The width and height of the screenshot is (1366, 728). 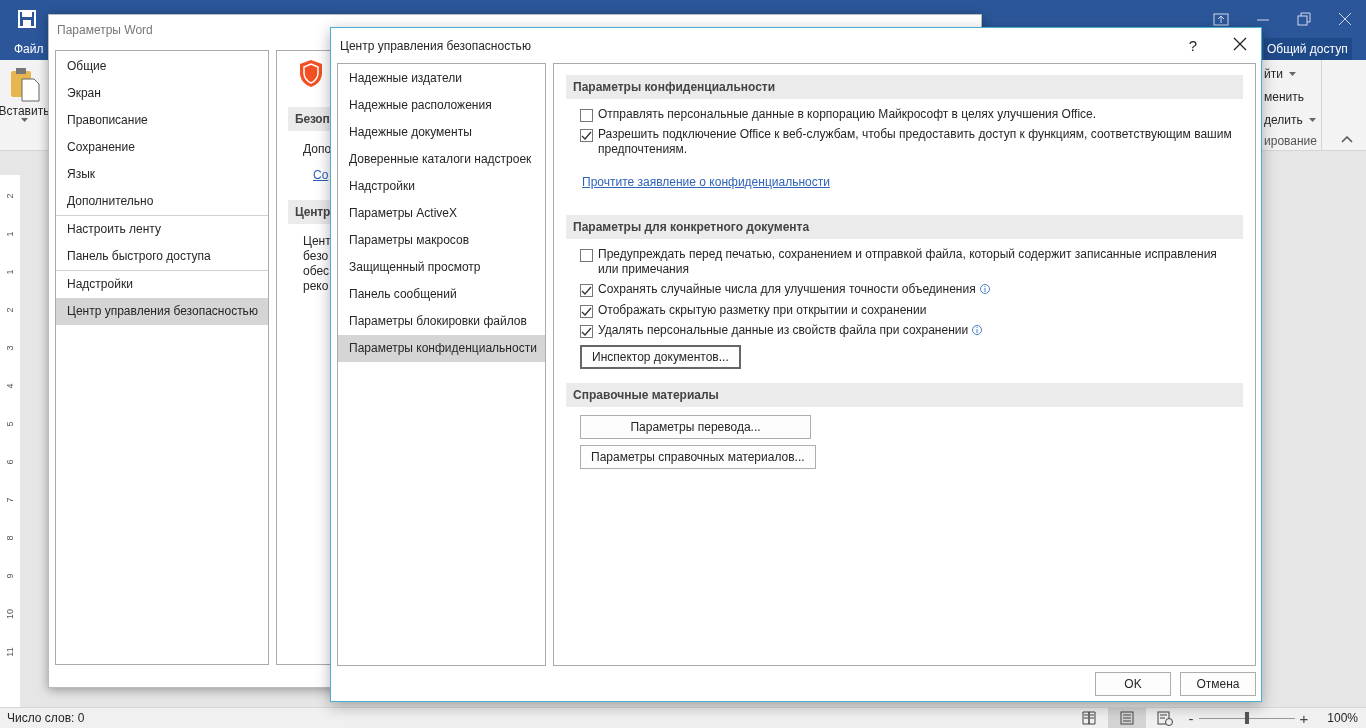 I want to click on ruler-number: 7, so click(x=10, y=500).